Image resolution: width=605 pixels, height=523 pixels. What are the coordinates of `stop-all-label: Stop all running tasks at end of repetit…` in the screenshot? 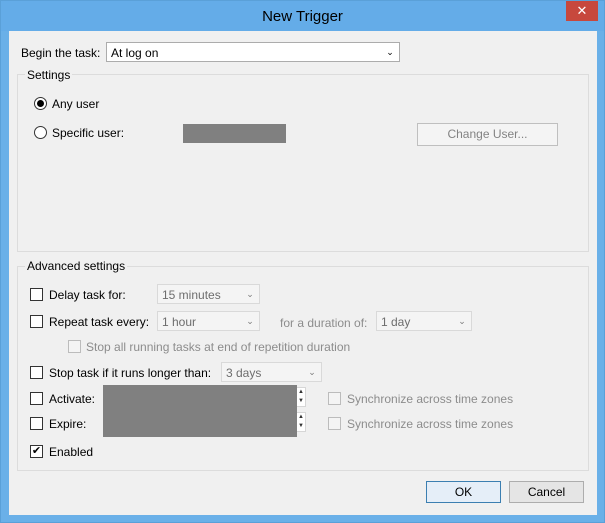 It's located at (218, 347).